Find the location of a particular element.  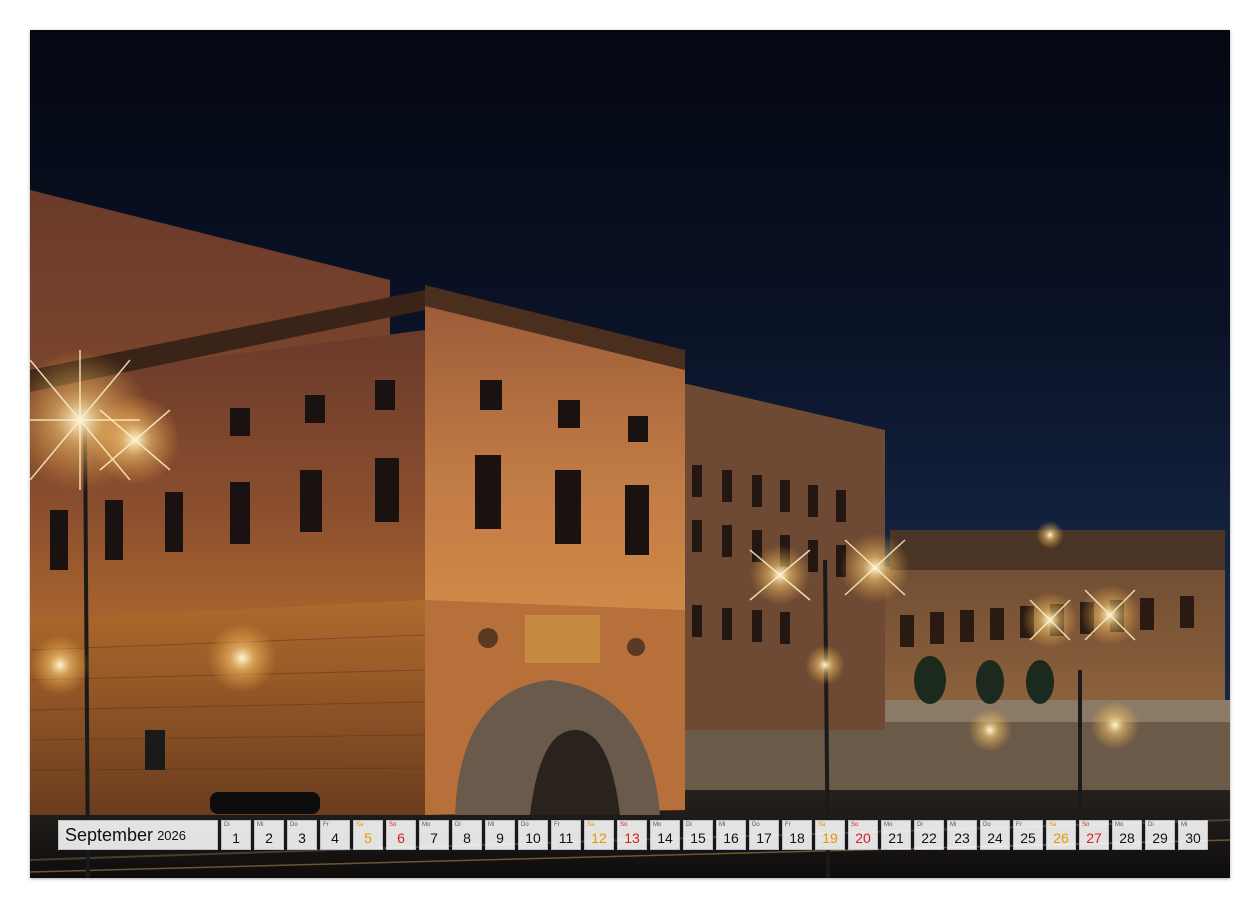

day-number: 4 is located at coordinates (335, 838).